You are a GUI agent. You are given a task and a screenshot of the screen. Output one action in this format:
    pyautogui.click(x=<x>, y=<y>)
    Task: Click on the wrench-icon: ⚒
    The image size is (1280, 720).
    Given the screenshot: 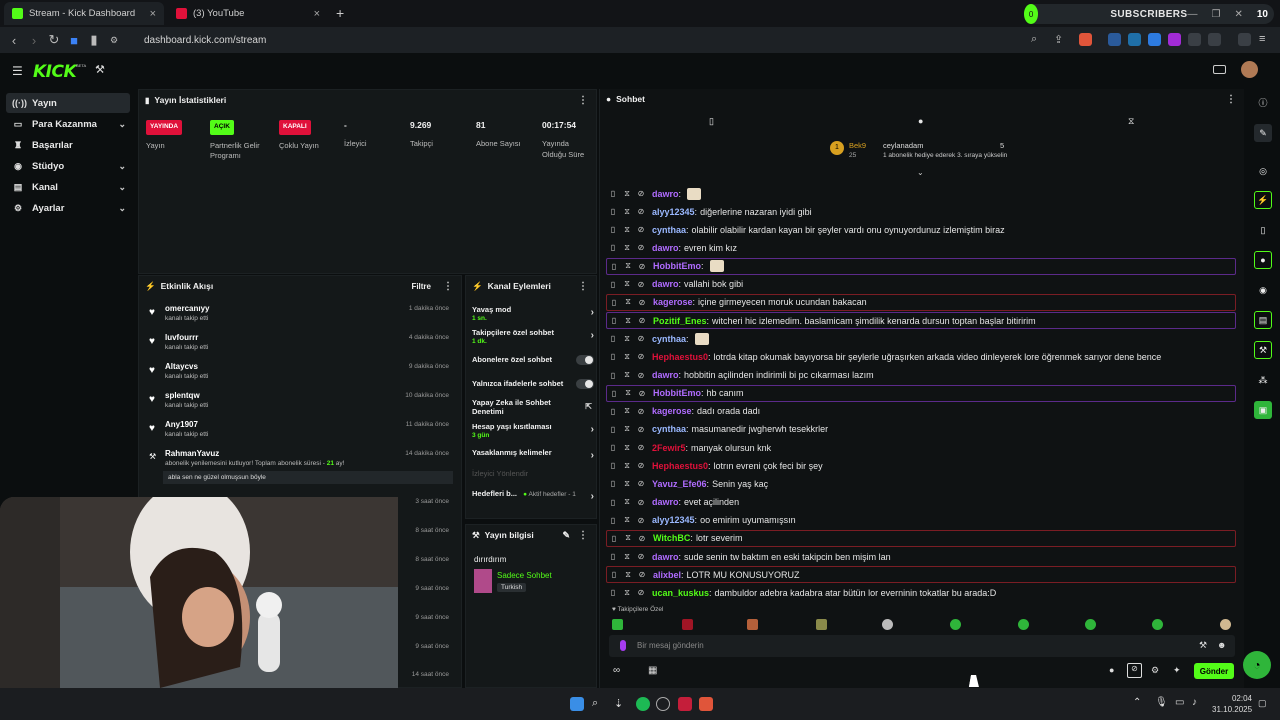 What is the action you would take?
    pyautogui.click(x=1263, y=350)
    